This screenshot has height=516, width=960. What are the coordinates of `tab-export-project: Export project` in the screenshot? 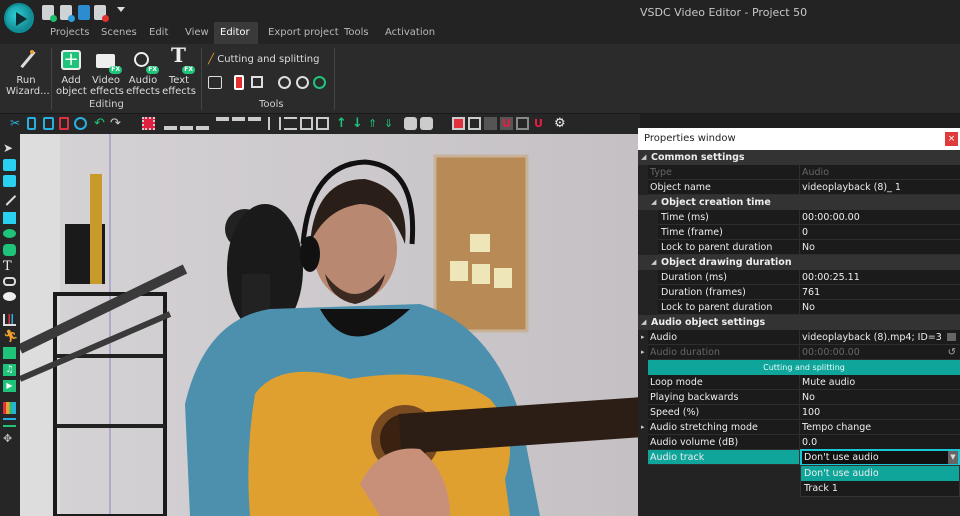 It's located at (303, 33).